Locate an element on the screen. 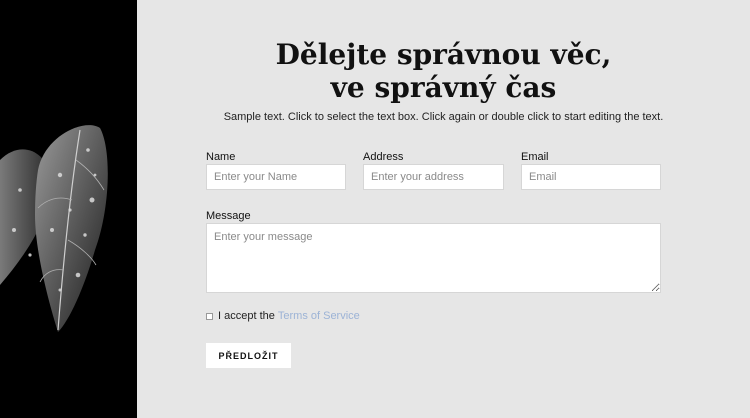 This screenshot has height=418, width=750. message-textarea is located at coordinates (433, 258).